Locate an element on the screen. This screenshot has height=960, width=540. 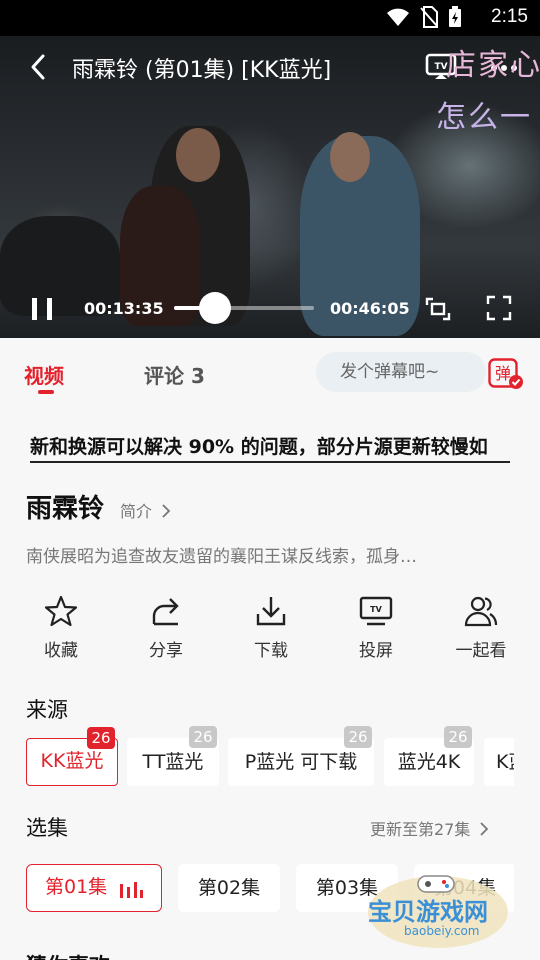
svg-text: TV is located at coordinates (376, 609).